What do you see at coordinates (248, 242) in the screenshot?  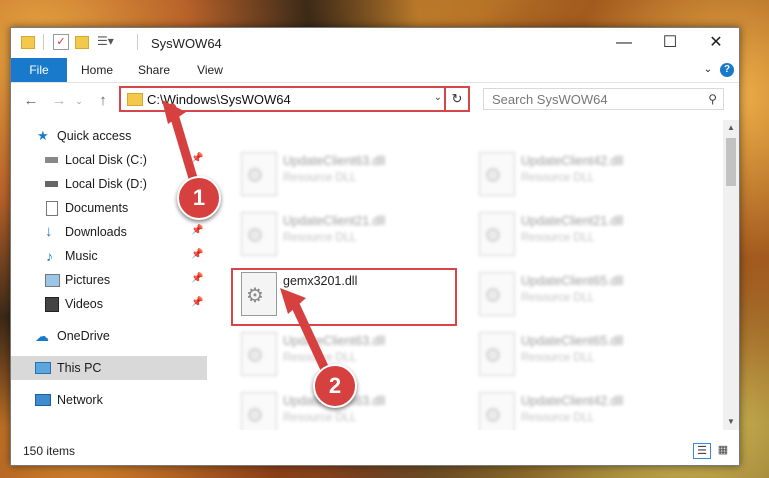 I see `annotation-arrows` at bounding box center [248, 242].